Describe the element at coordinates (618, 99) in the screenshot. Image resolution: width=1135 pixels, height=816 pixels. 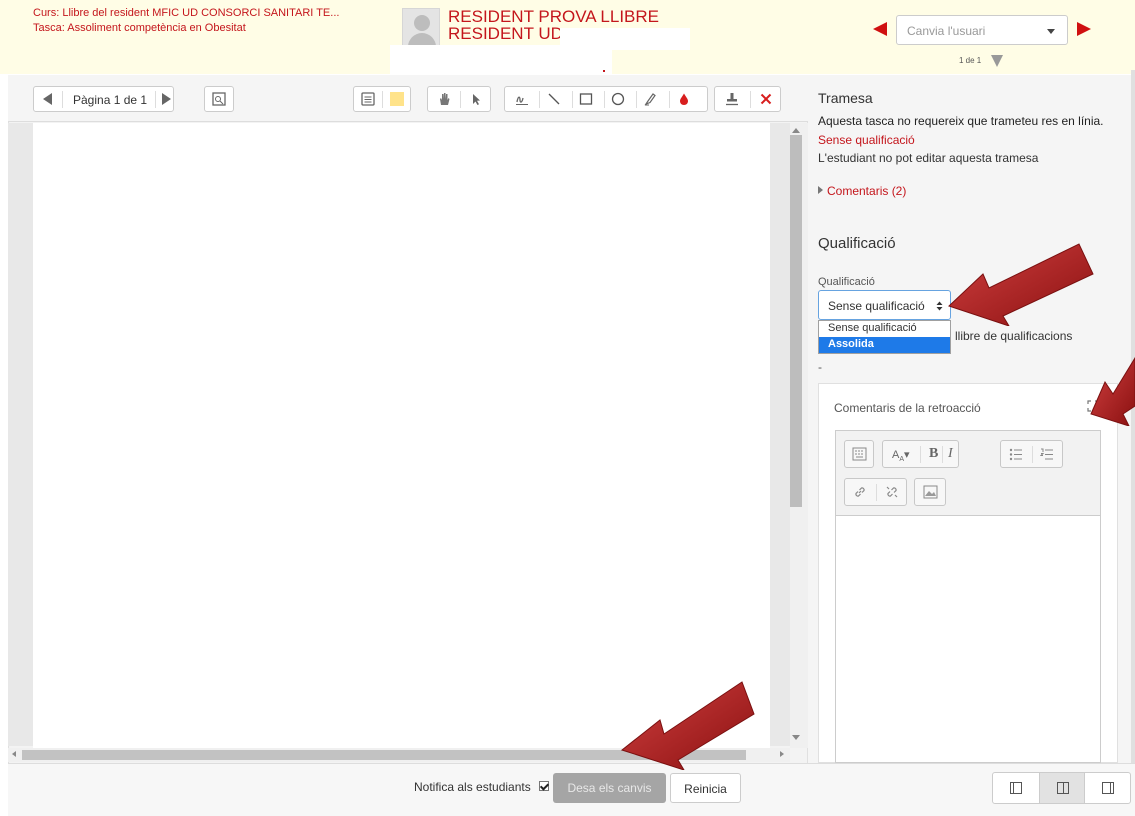
I see `oval-icon` at that location.